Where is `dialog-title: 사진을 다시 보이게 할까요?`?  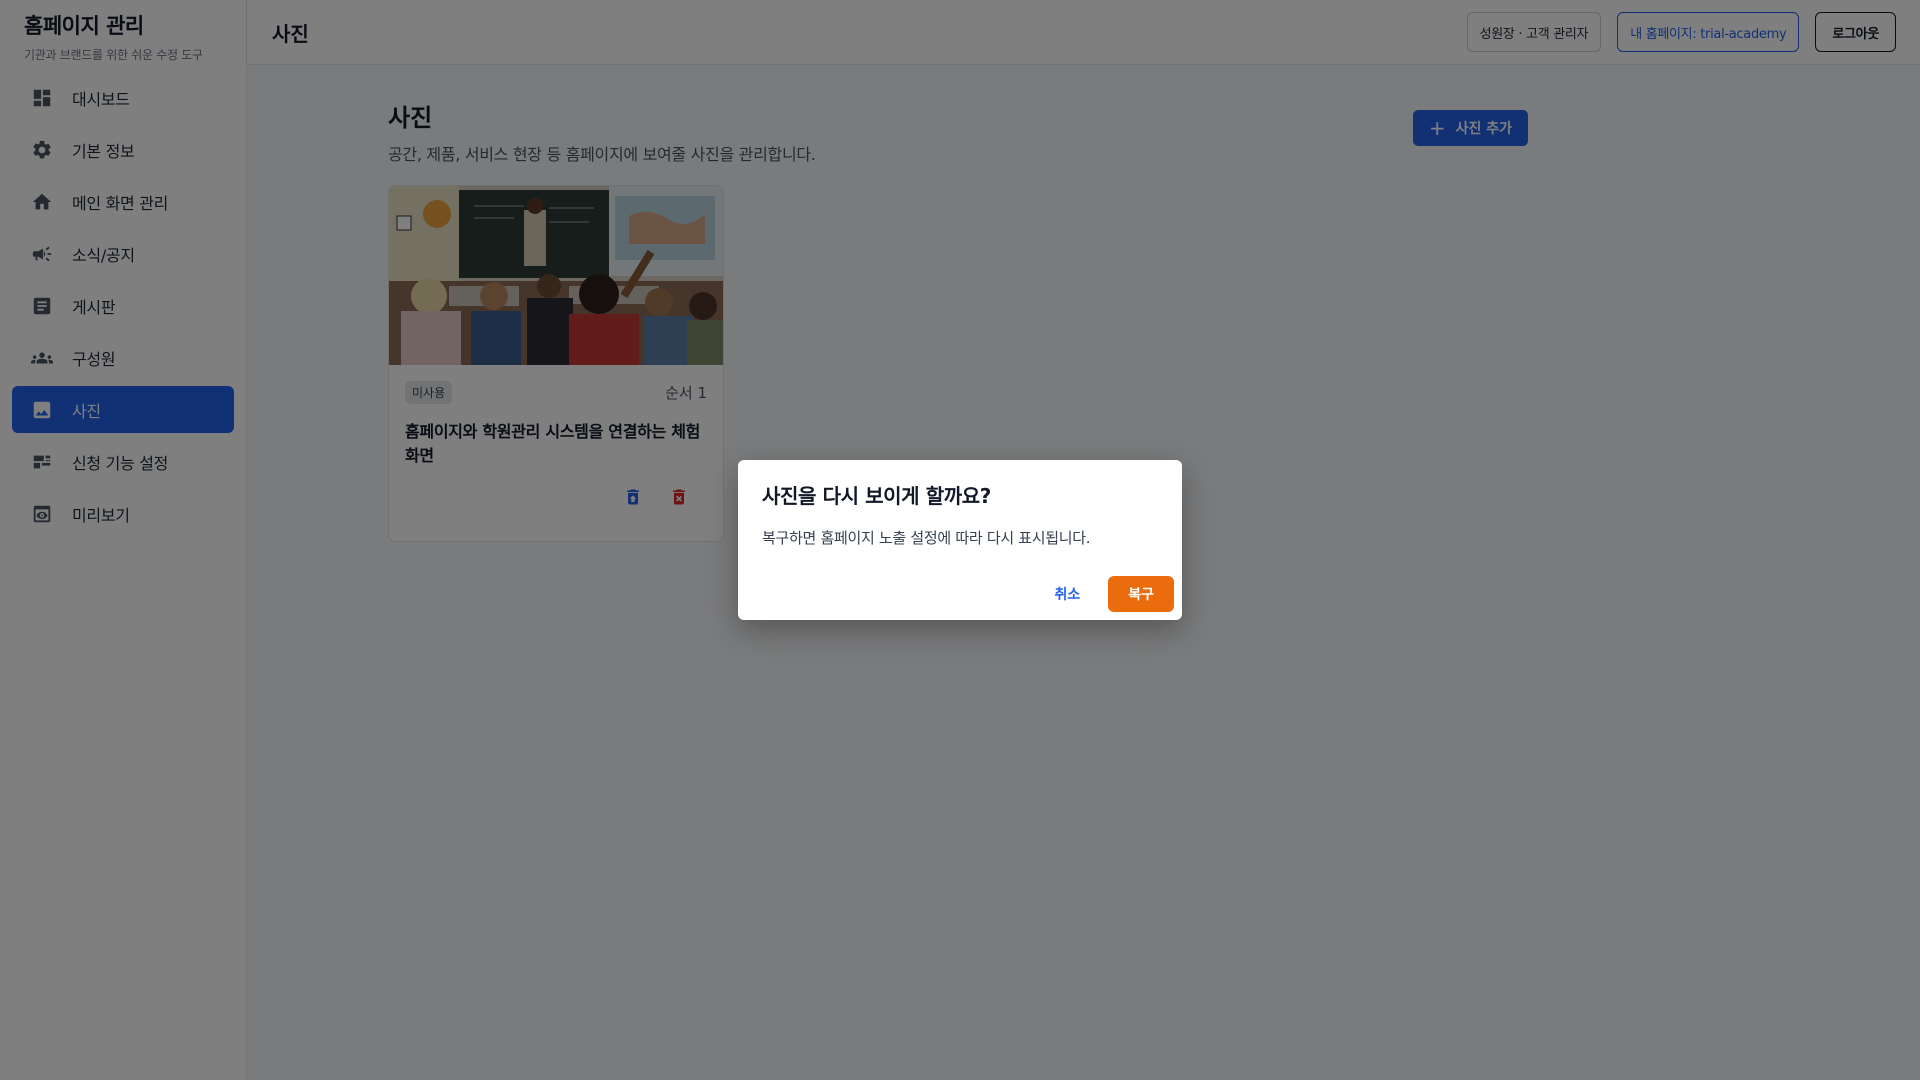 dialog-title: 사진을 다시 보이게 할까요? is located at coordinates (876, 496).